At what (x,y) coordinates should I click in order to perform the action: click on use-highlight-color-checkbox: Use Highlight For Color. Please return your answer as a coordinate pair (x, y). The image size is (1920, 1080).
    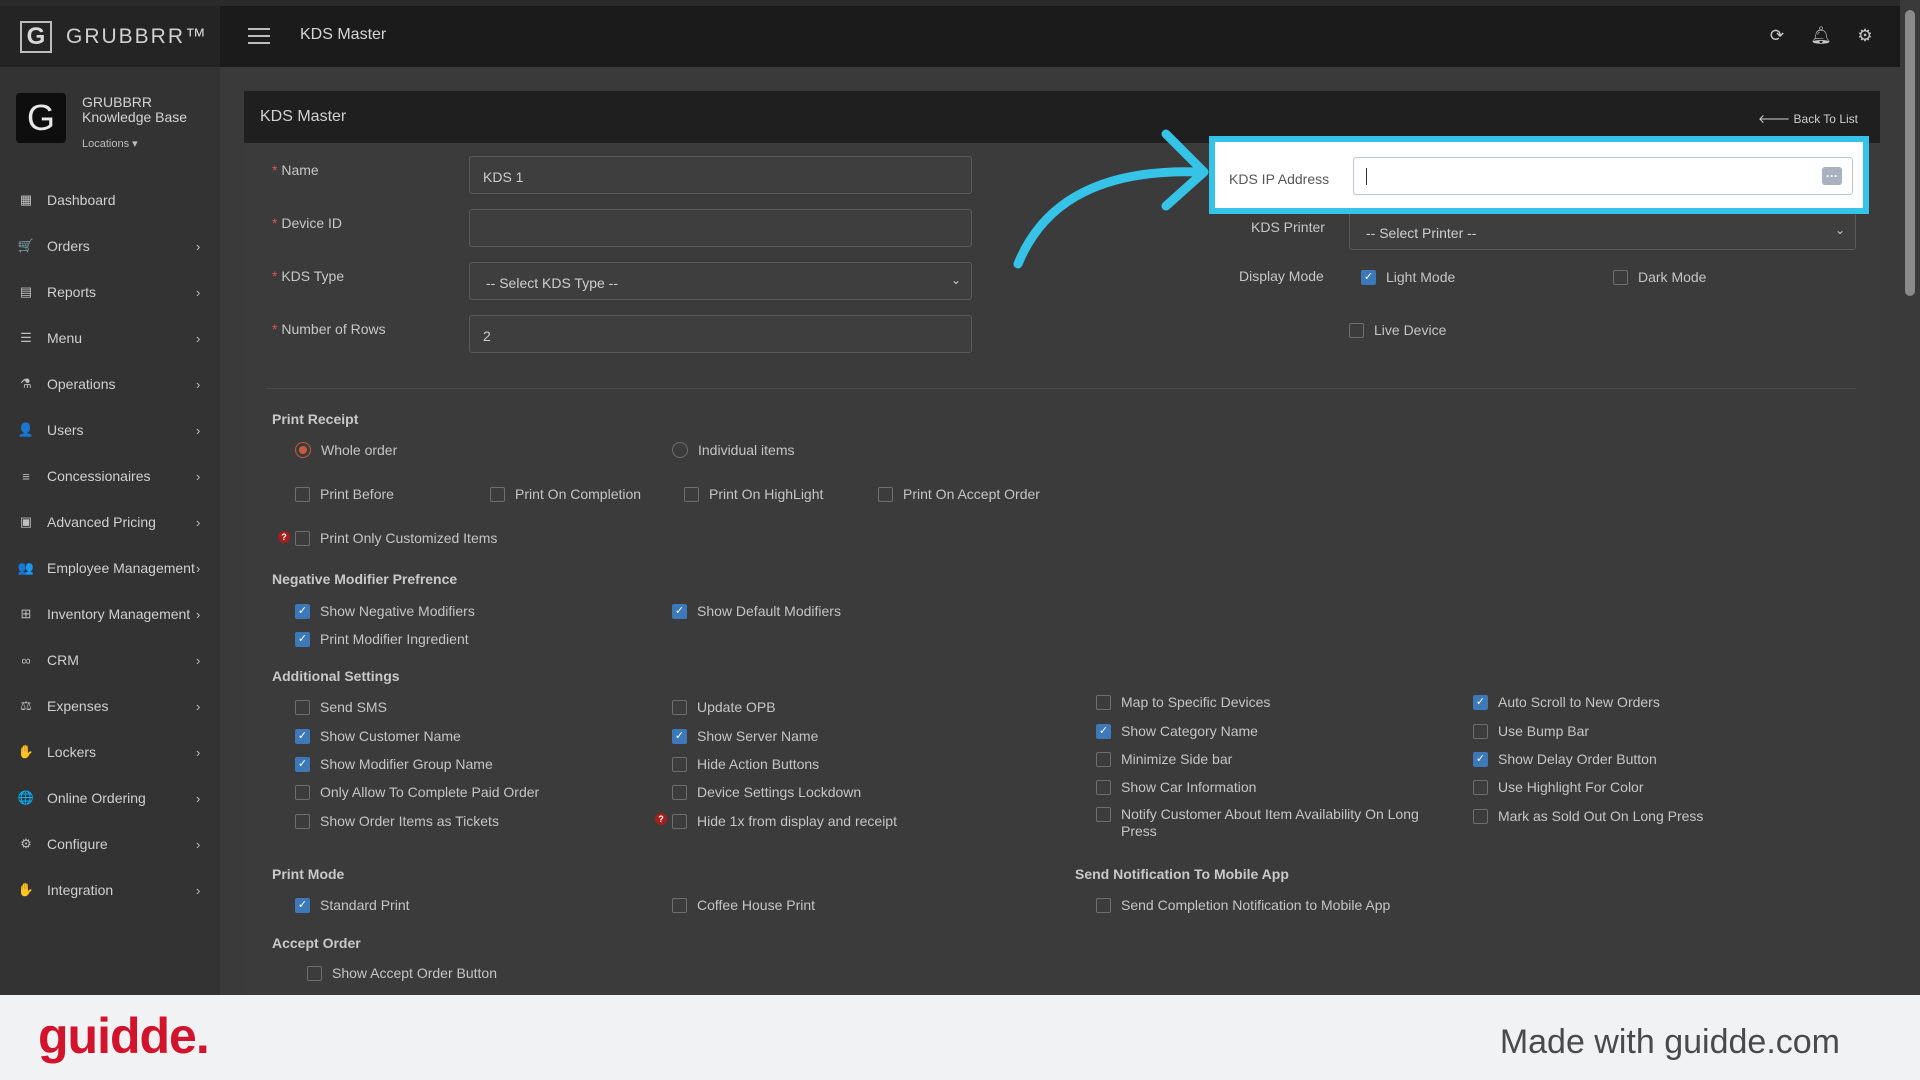
    Looking at the image, I should click on (1558, 787).